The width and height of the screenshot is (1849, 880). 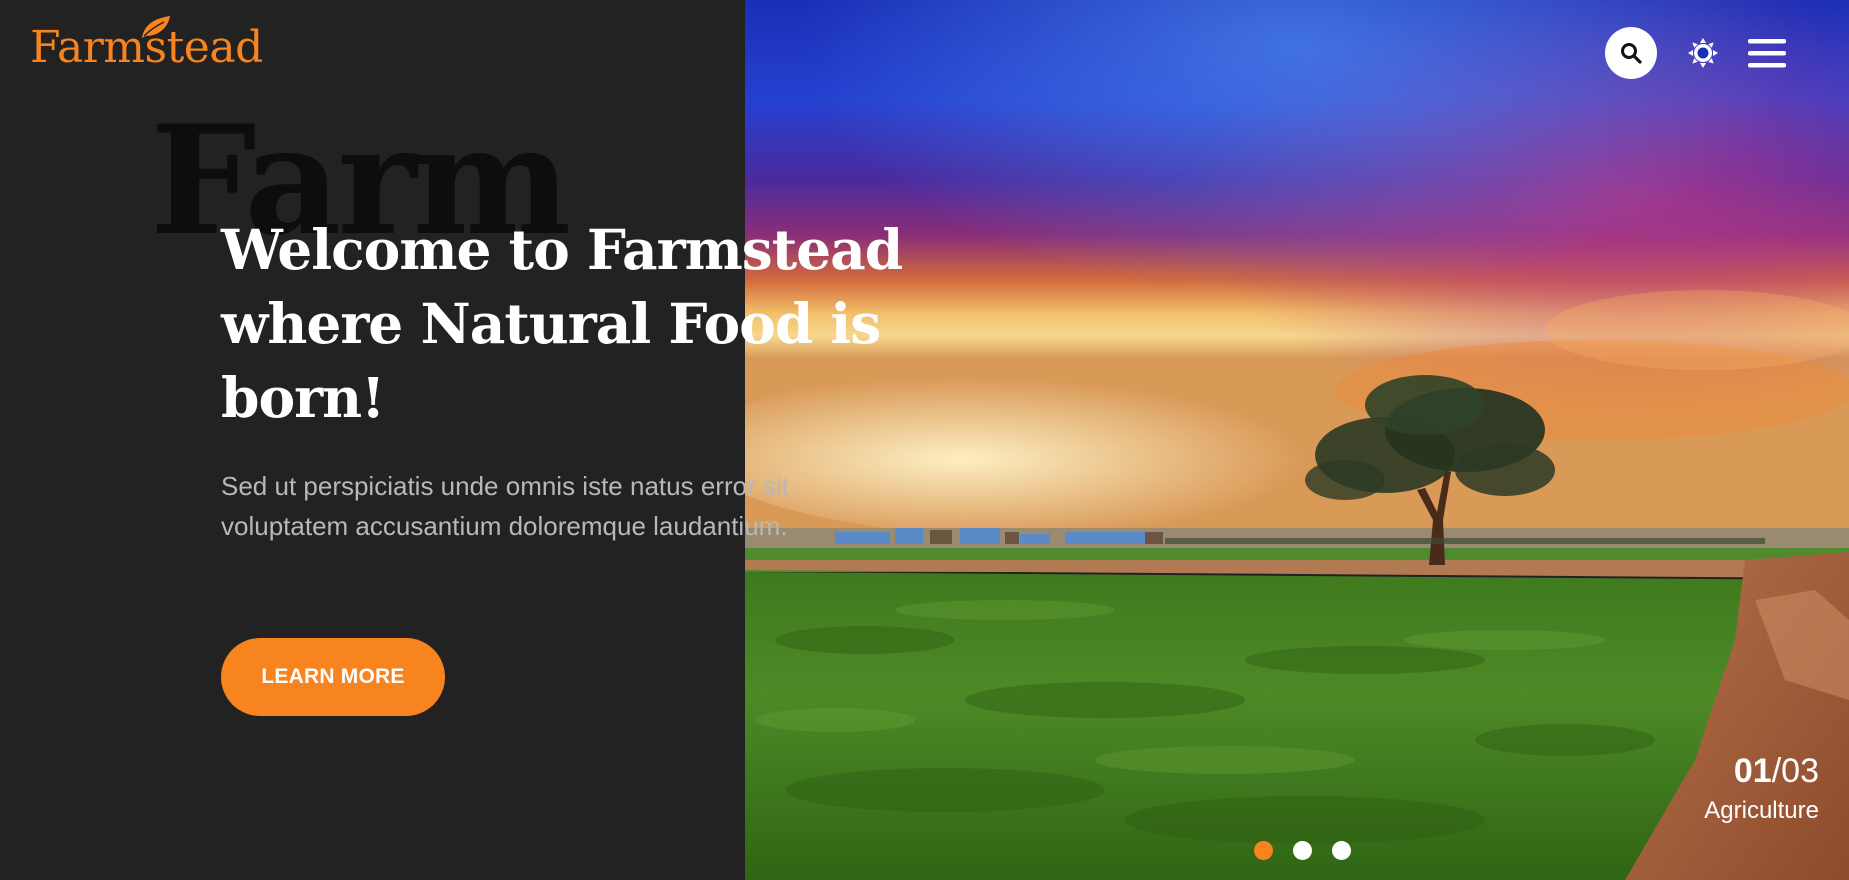 I want to click on slide-category: Agriculture, so click(x=1761, y=810).